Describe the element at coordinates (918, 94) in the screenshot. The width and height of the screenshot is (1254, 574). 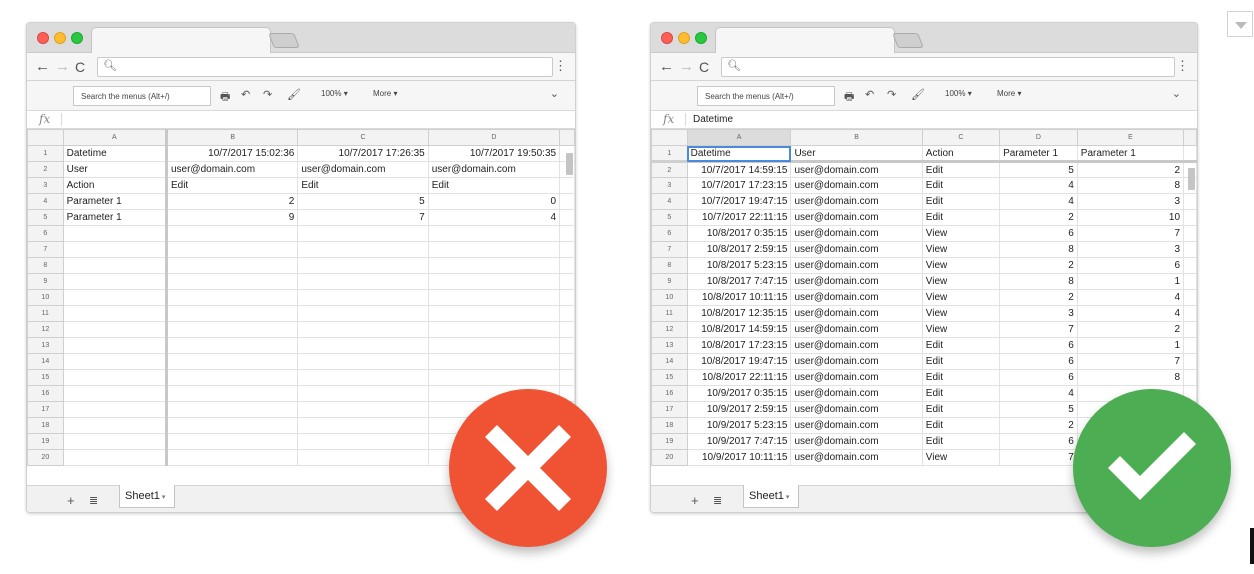
I see `paint-format-icon: 🖌` at that location.